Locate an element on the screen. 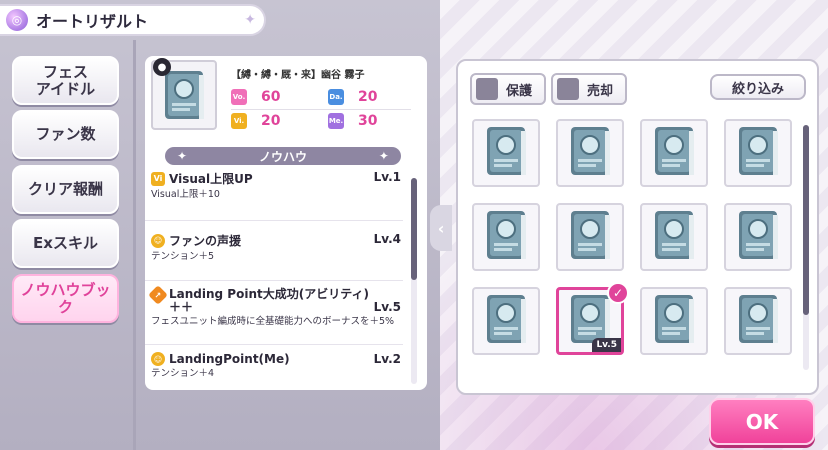 This screenshot has height=450, width=828. stat-vo: Vo. 60 is located at coordinates (266, 96).